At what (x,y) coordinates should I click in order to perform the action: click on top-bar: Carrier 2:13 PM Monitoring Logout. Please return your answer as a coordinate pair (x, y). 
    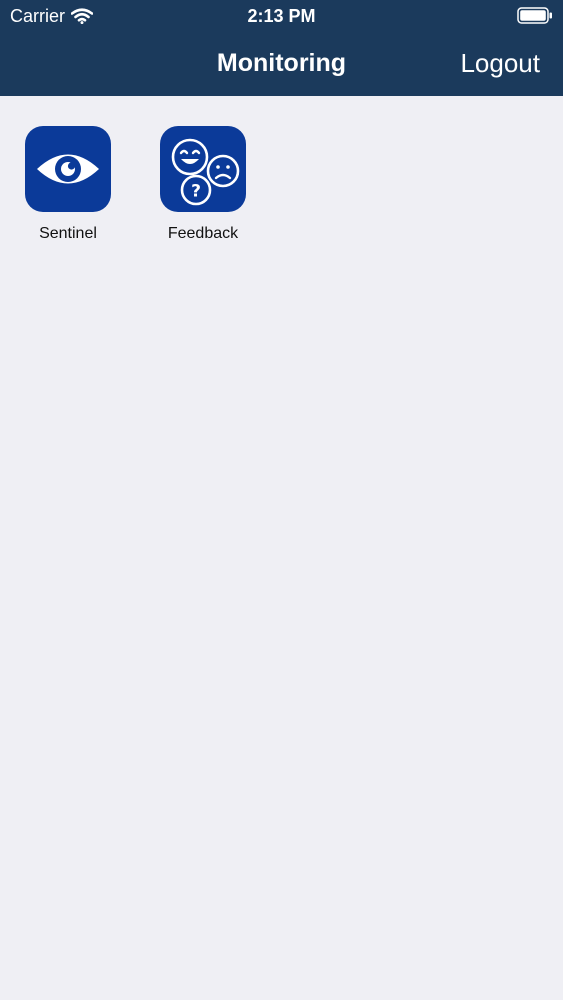
    Looking at the image, I should click on (281, 48).